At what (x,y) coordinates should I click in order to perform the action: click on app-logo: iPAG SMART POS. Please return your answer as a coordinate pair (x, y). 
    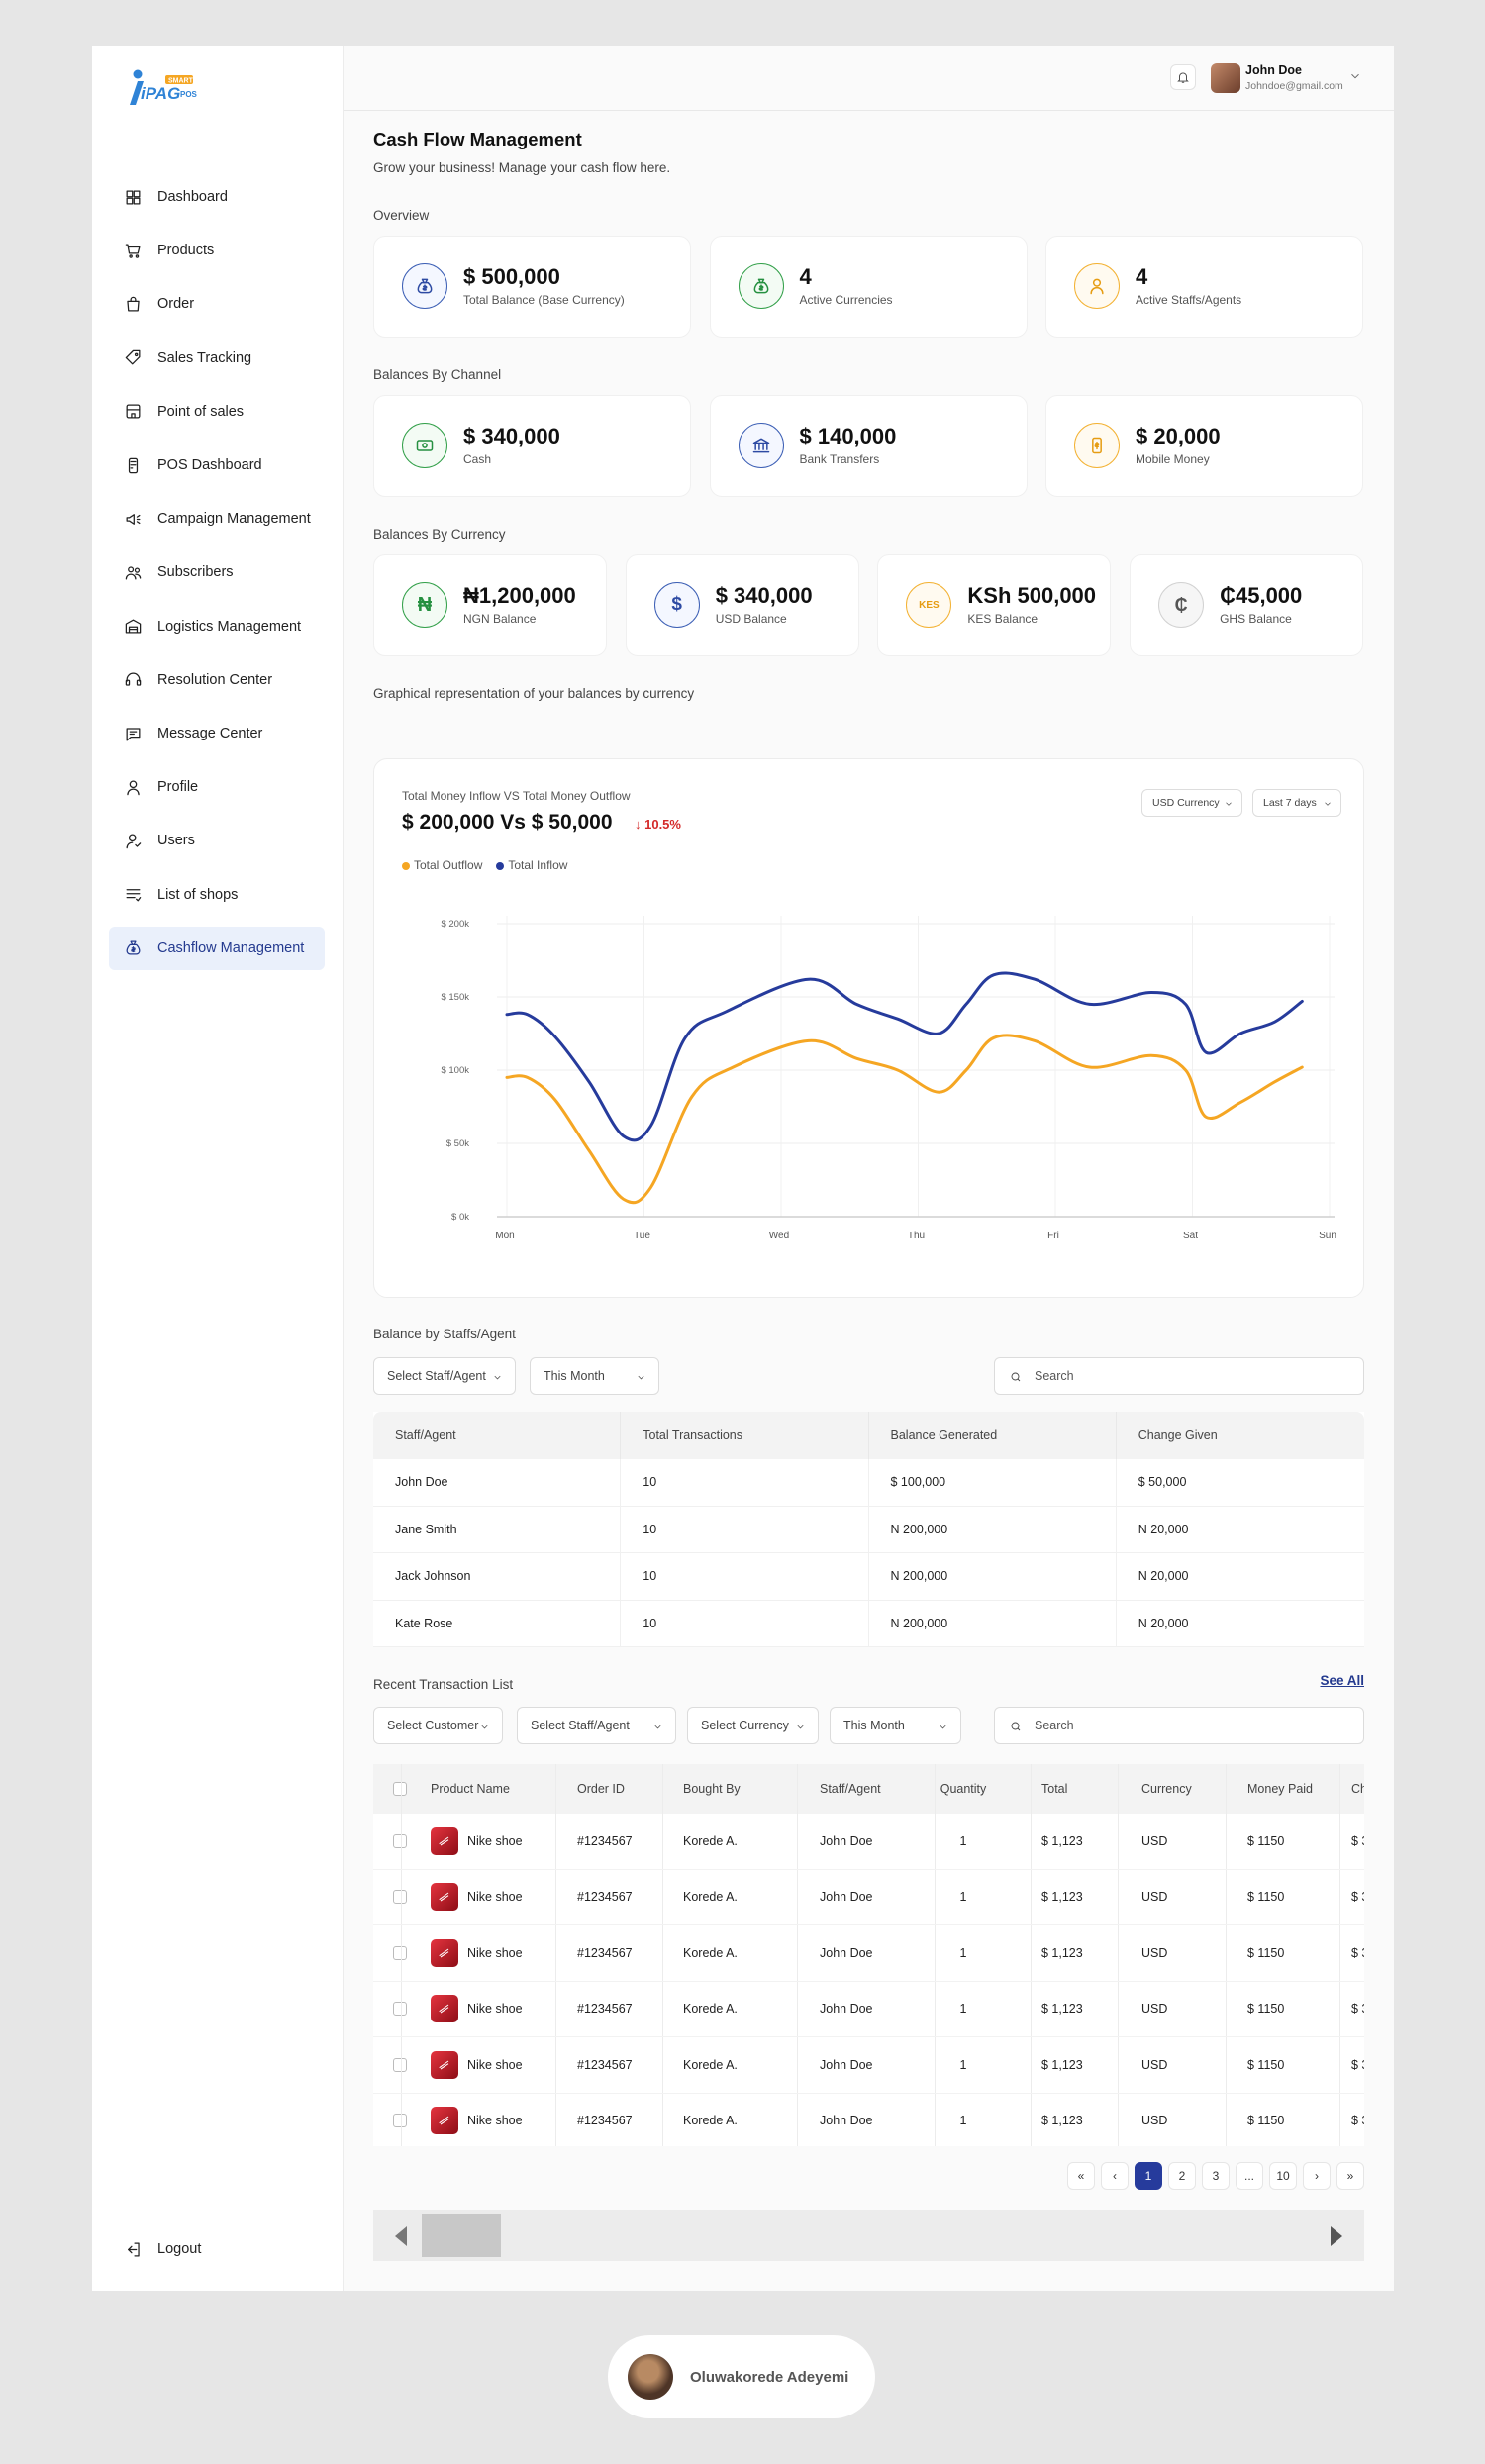
    Looking at the image, I should click on (161, 87).